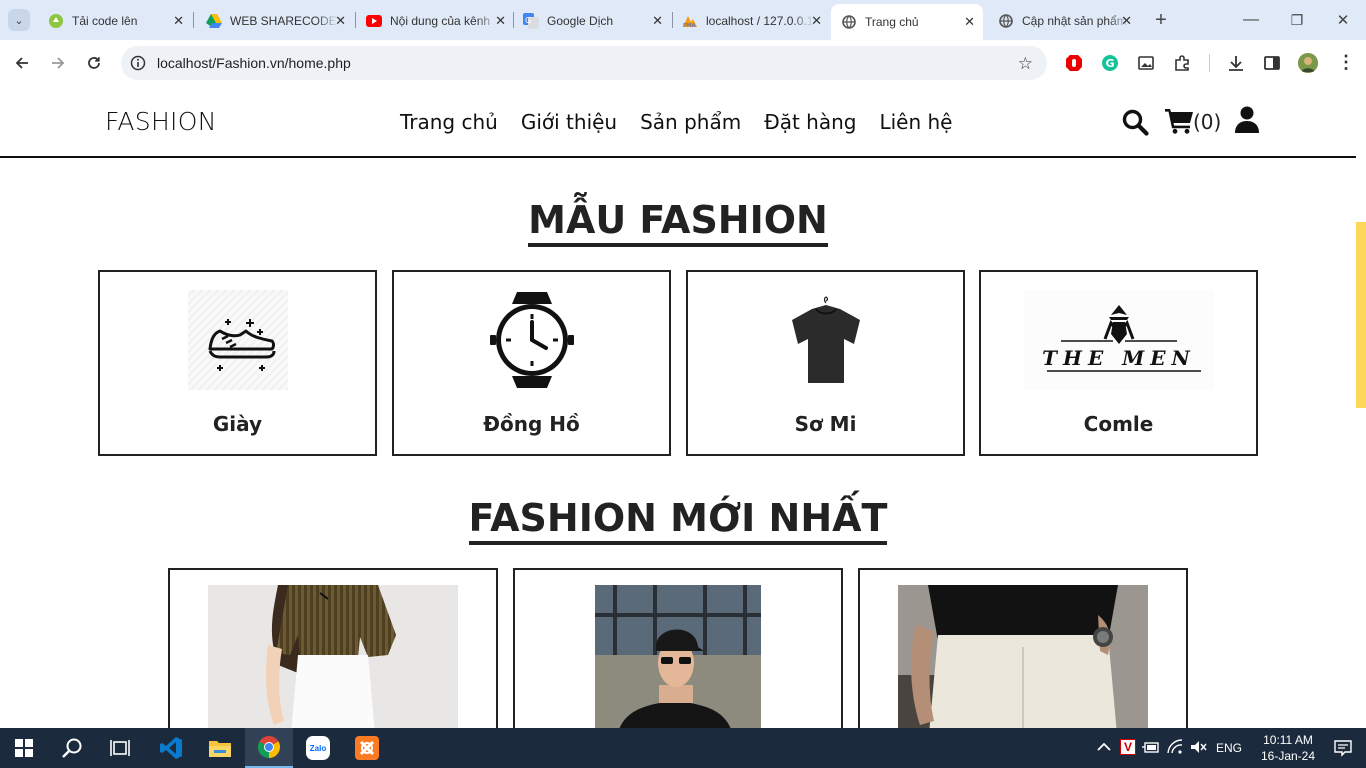 This screenshot has height=768, width=1366. I want to click on battery-icon, so click(1151, 748).